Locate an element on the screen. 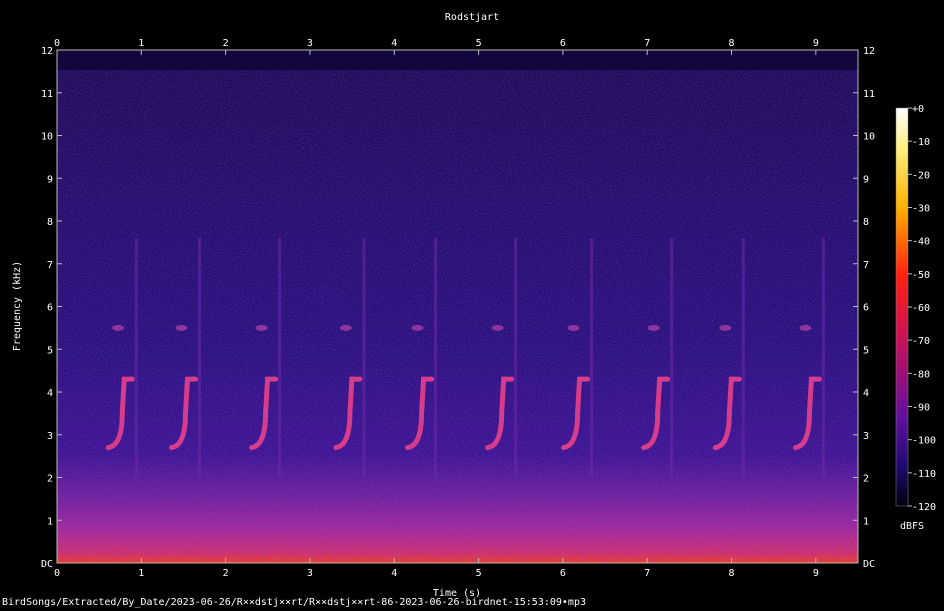 This screenshot has height=611, width=944. y-tick-label-right: 2 is located at coordinates (866, 479).